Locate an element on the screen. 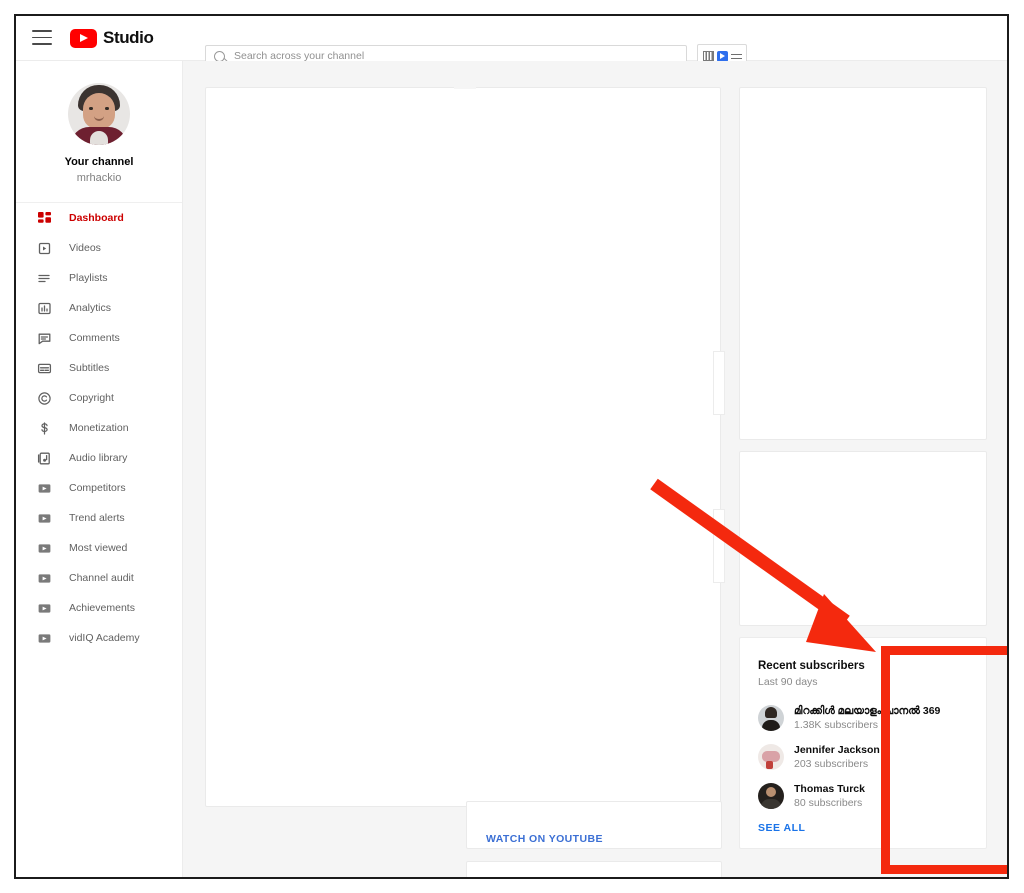  sidebar-item-label: Channel audit is located at coordinates (101, 578).